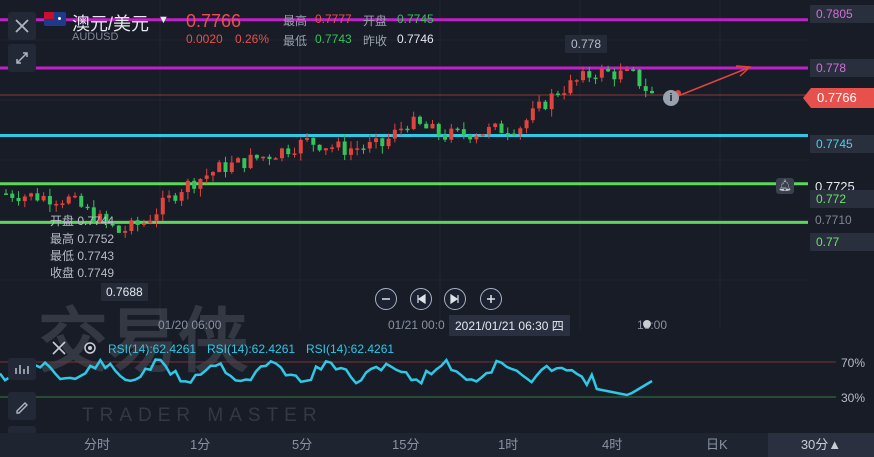  Describe the element at coordinates (838, 98) in the screenshot. I see `current-price-tag: 0.7766` at that location.